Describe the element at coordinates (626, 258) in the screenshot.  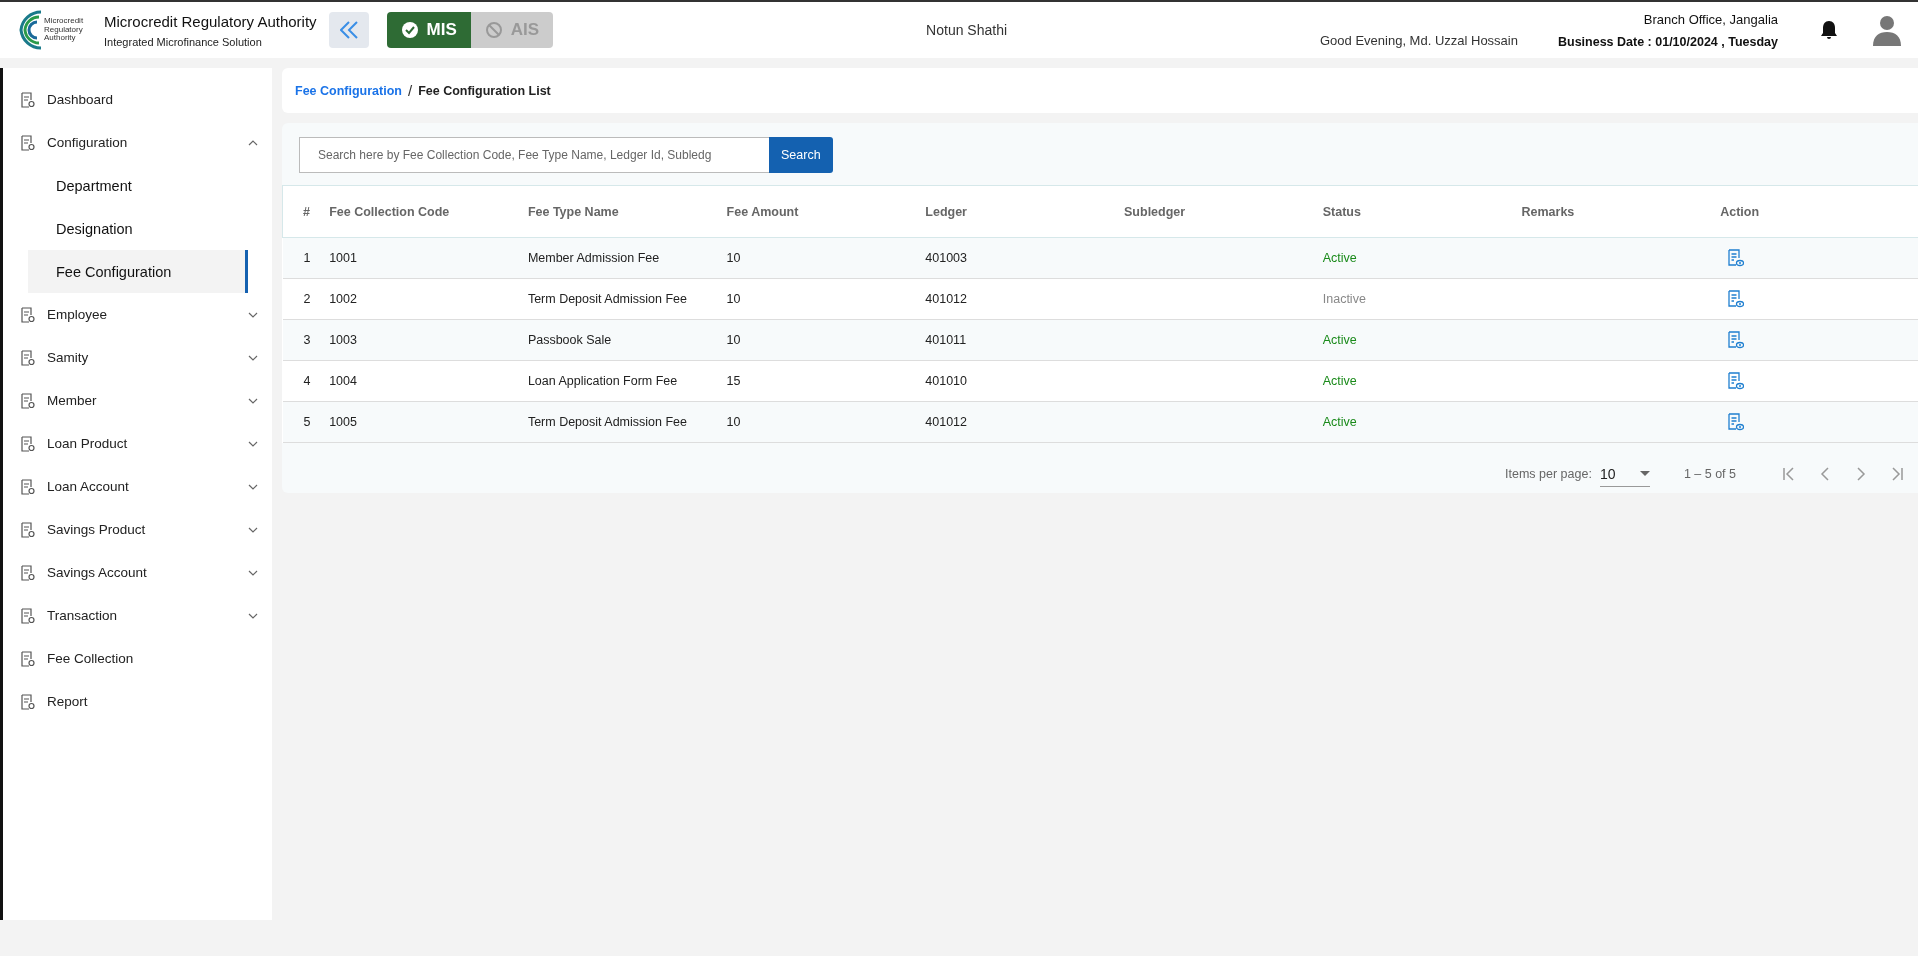
I see `table-cell: Member Admission Fee` at that location.